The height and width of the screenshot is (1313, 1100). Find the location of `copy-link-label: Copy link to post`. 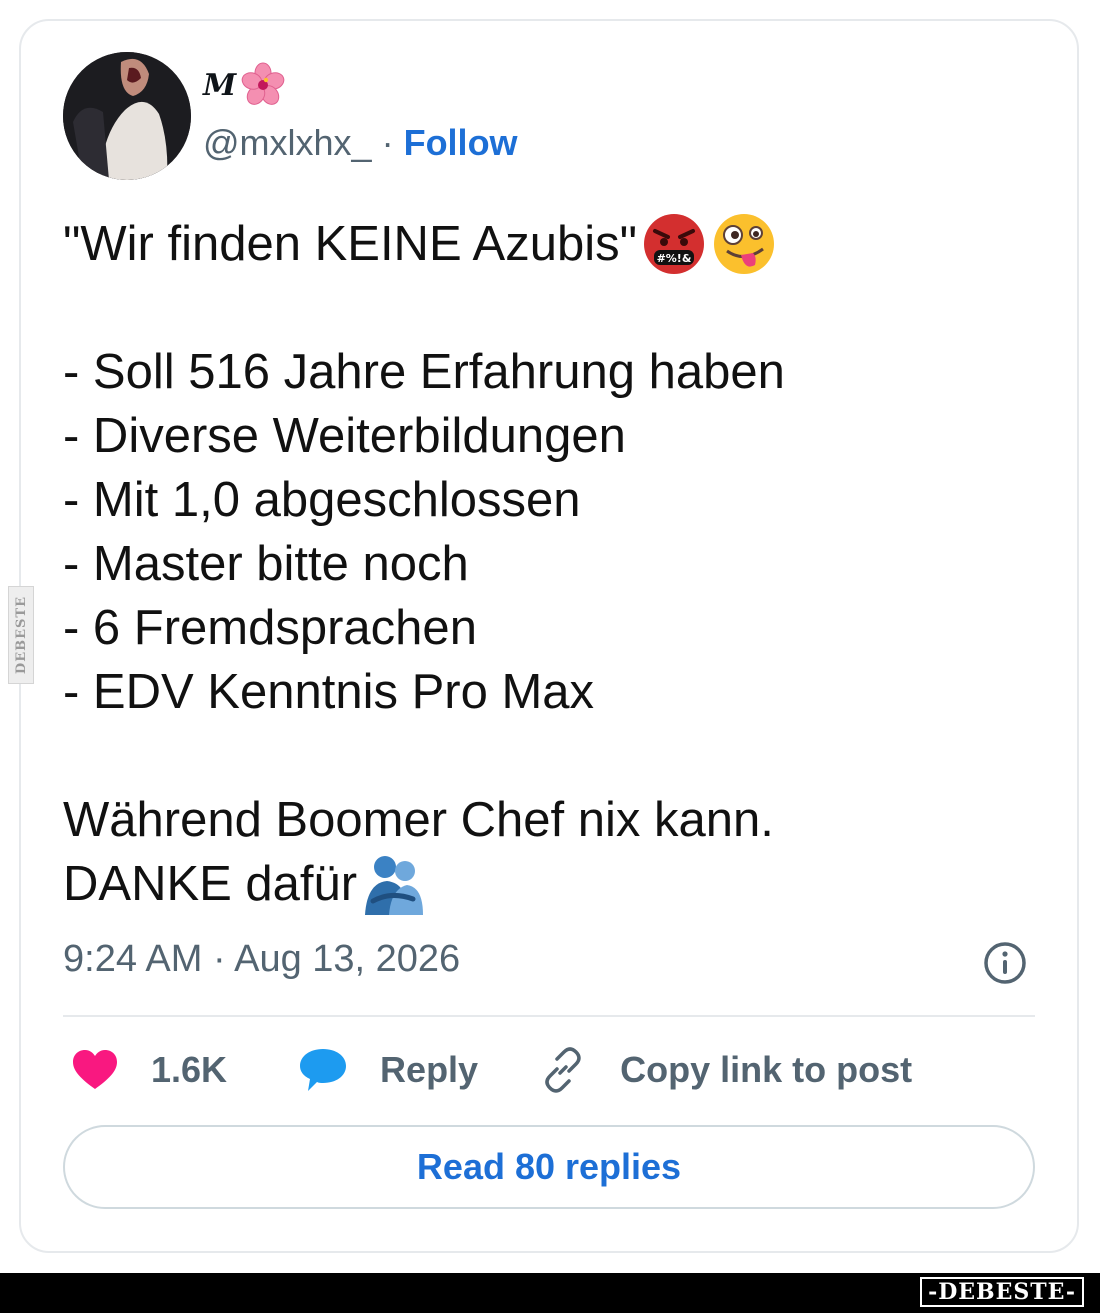

copy-link-label: Copy link to post is located at coordinates (766, 1069).